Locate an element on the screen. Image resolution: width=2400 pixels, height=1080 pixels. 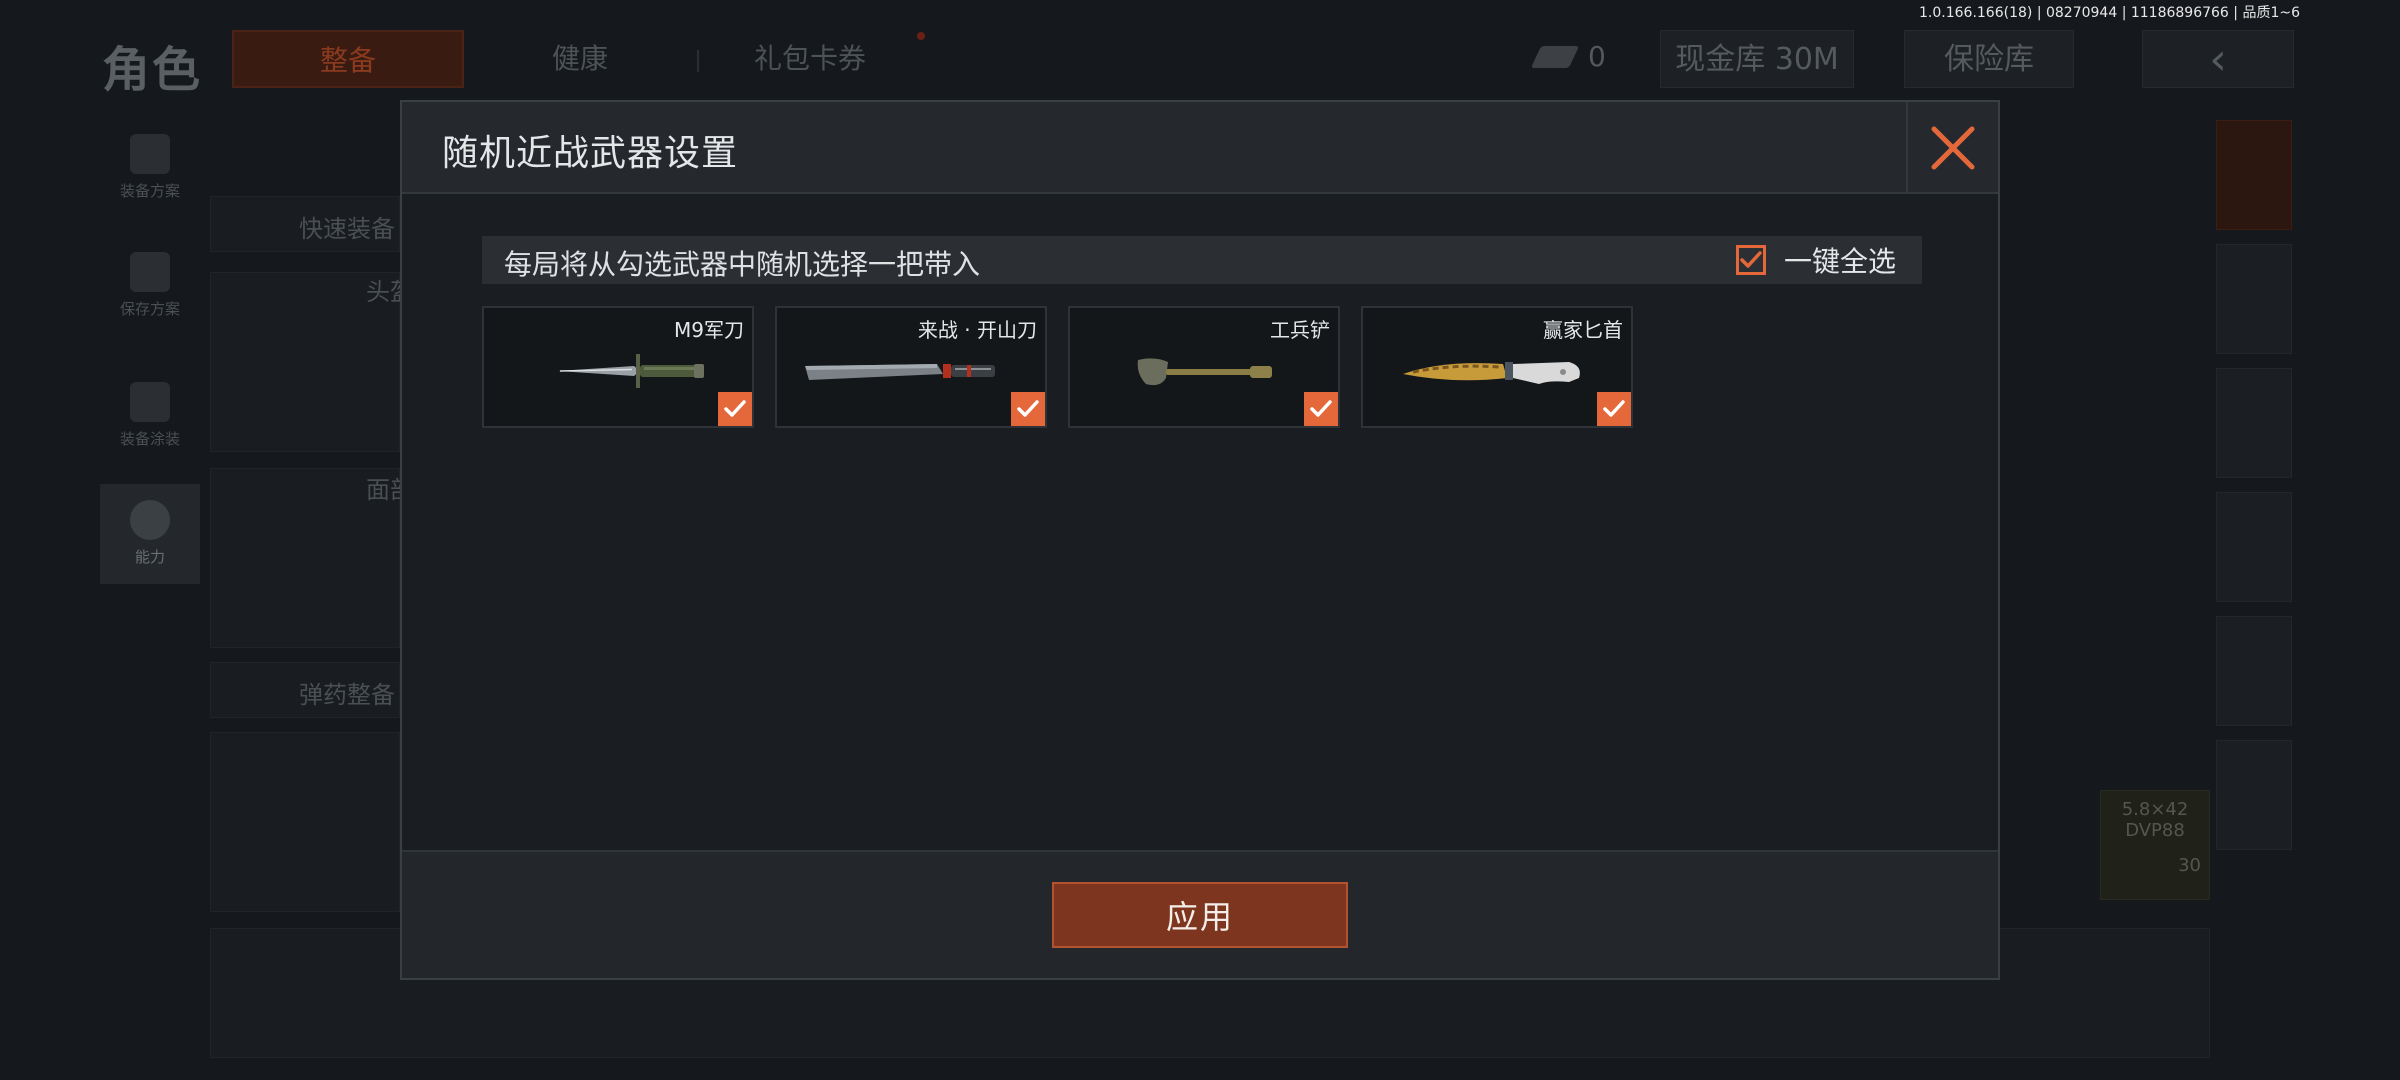
weapon-card-dagger: 赢家匕首 is located at coordinates (1497, 367).